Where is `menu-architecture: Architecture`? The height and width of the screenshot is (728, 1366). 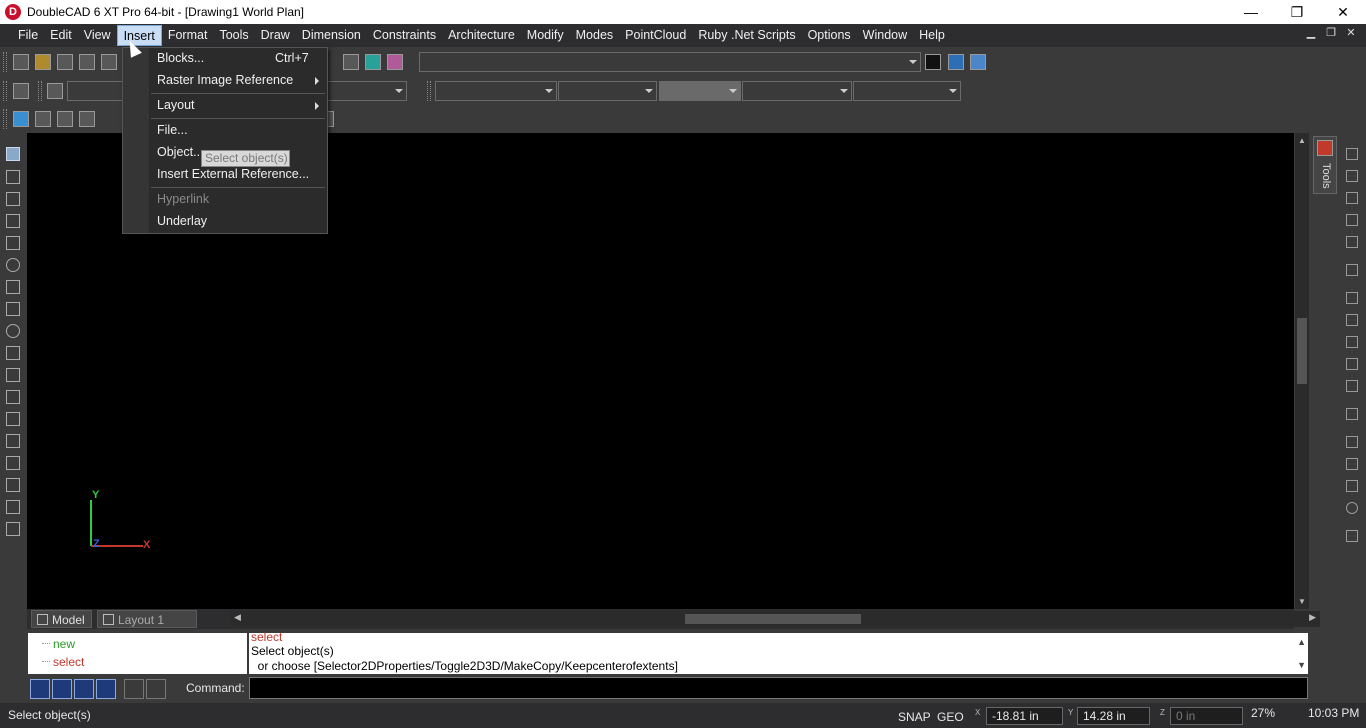 menu-architecture: Architecture is located at coordinates (481, 35).